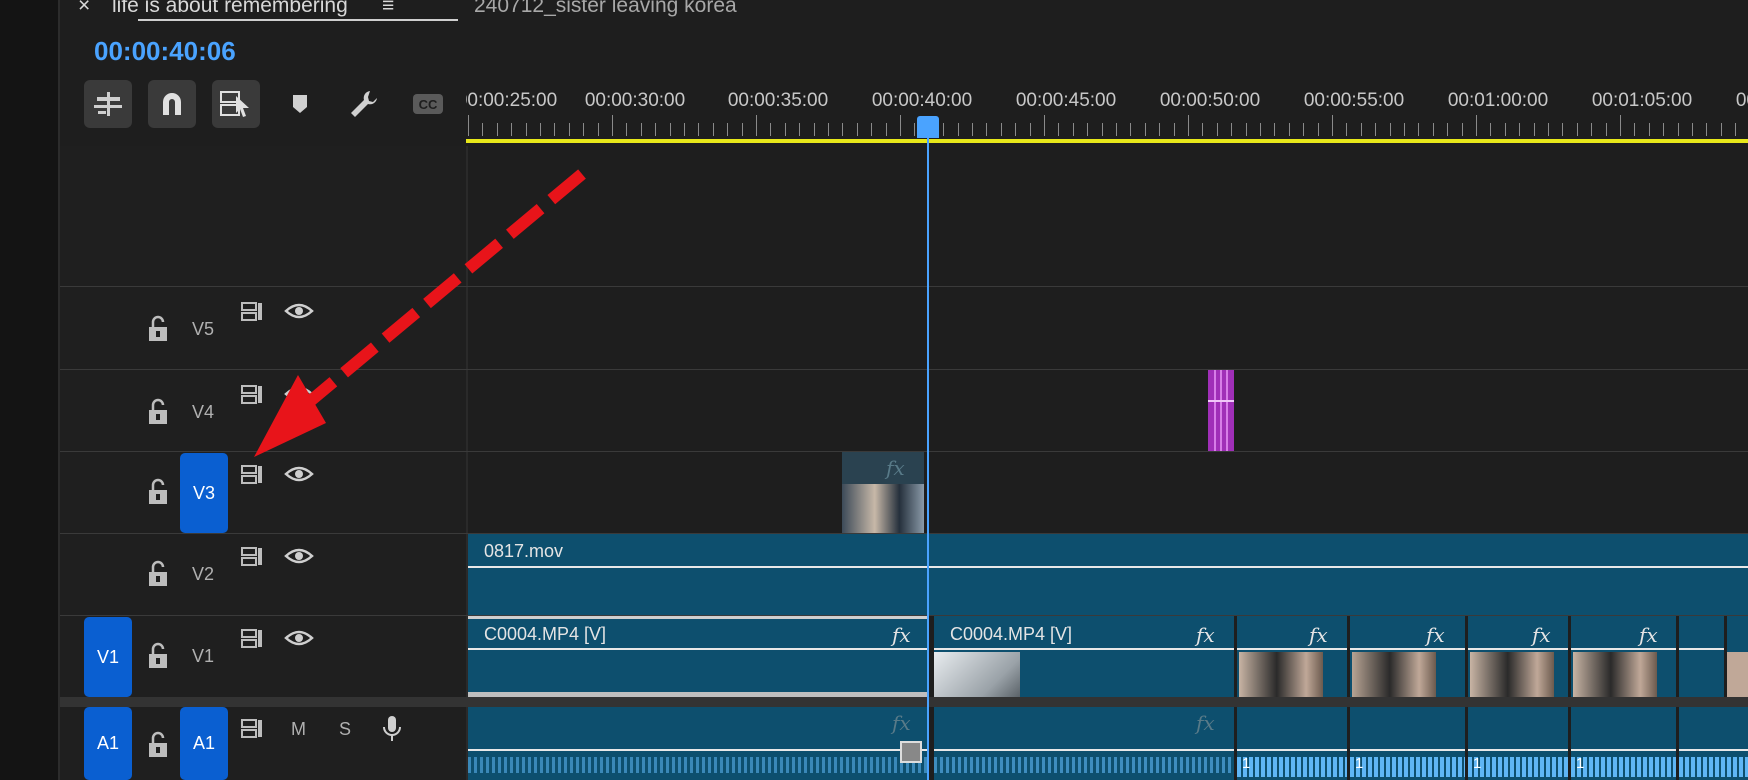  I want to click on mute-track-button: M, so click(298, 729).